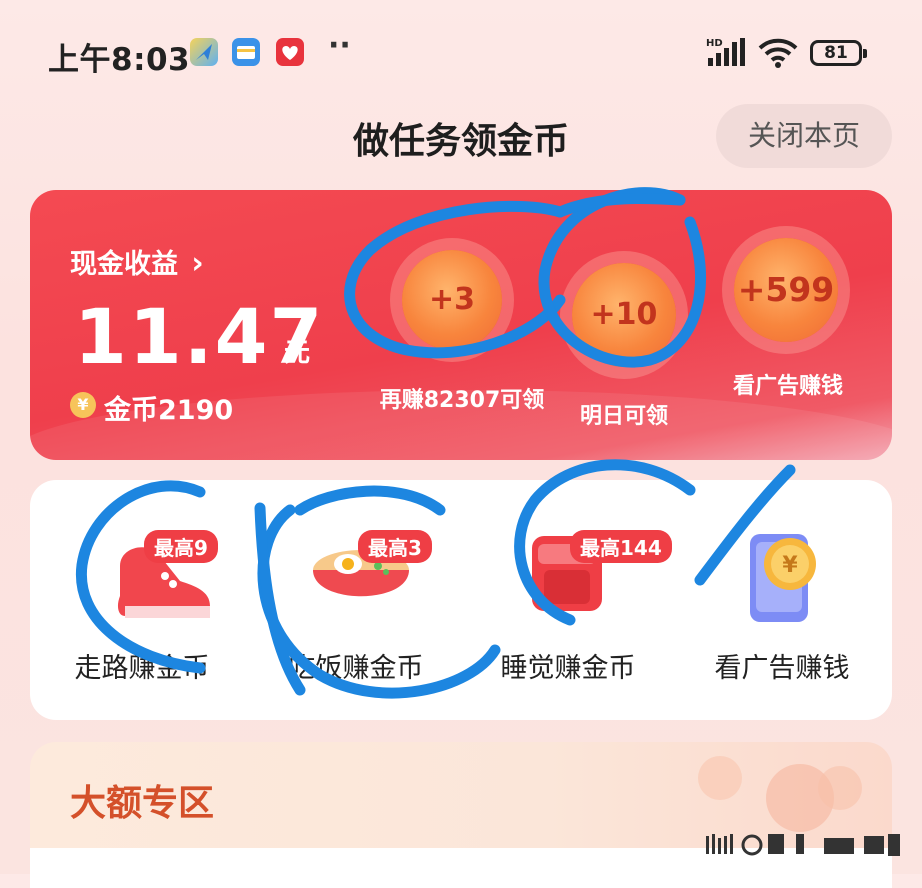  Describe the element at coordinates (621, 546) in the screenshot. I see `task-sleep-badge: 最高144` at that location.